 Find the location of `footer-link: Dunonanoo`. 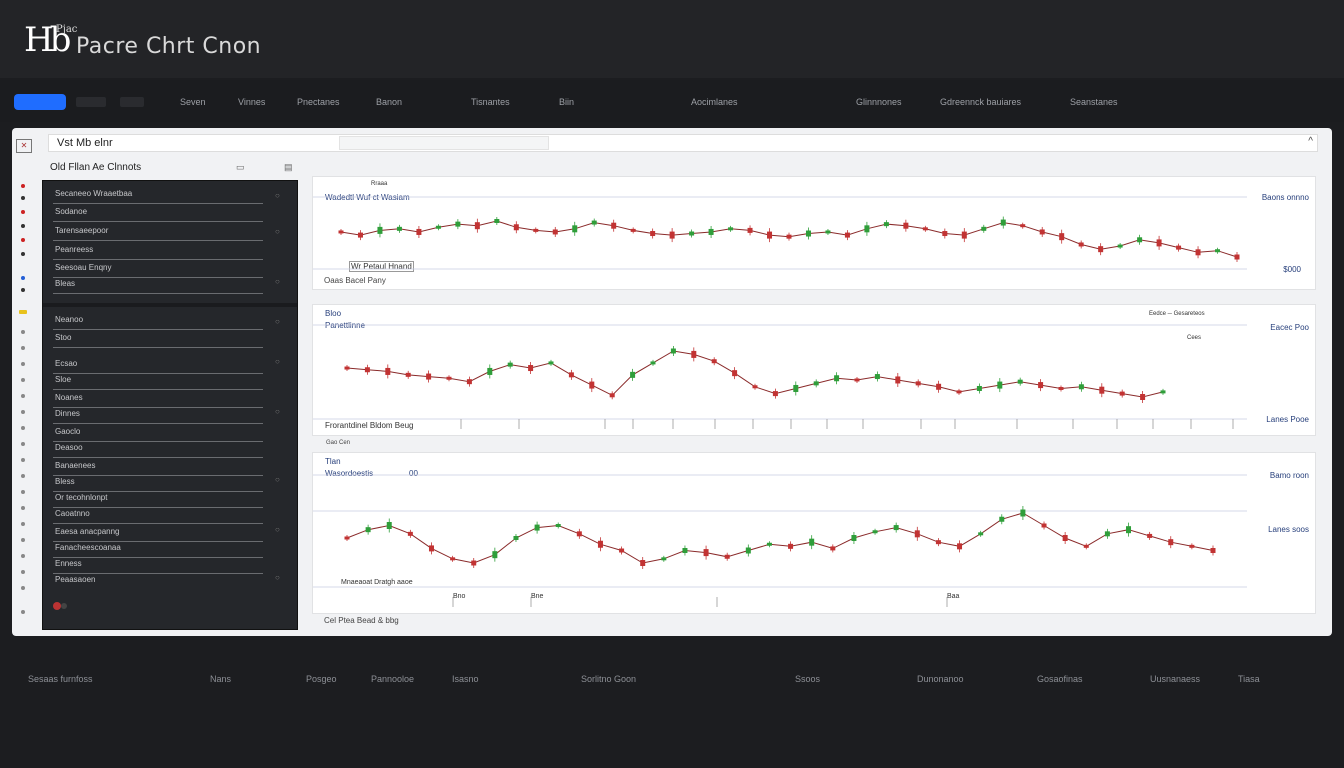

footer-link: Dunonanoo is located at coordinates (940, 679).